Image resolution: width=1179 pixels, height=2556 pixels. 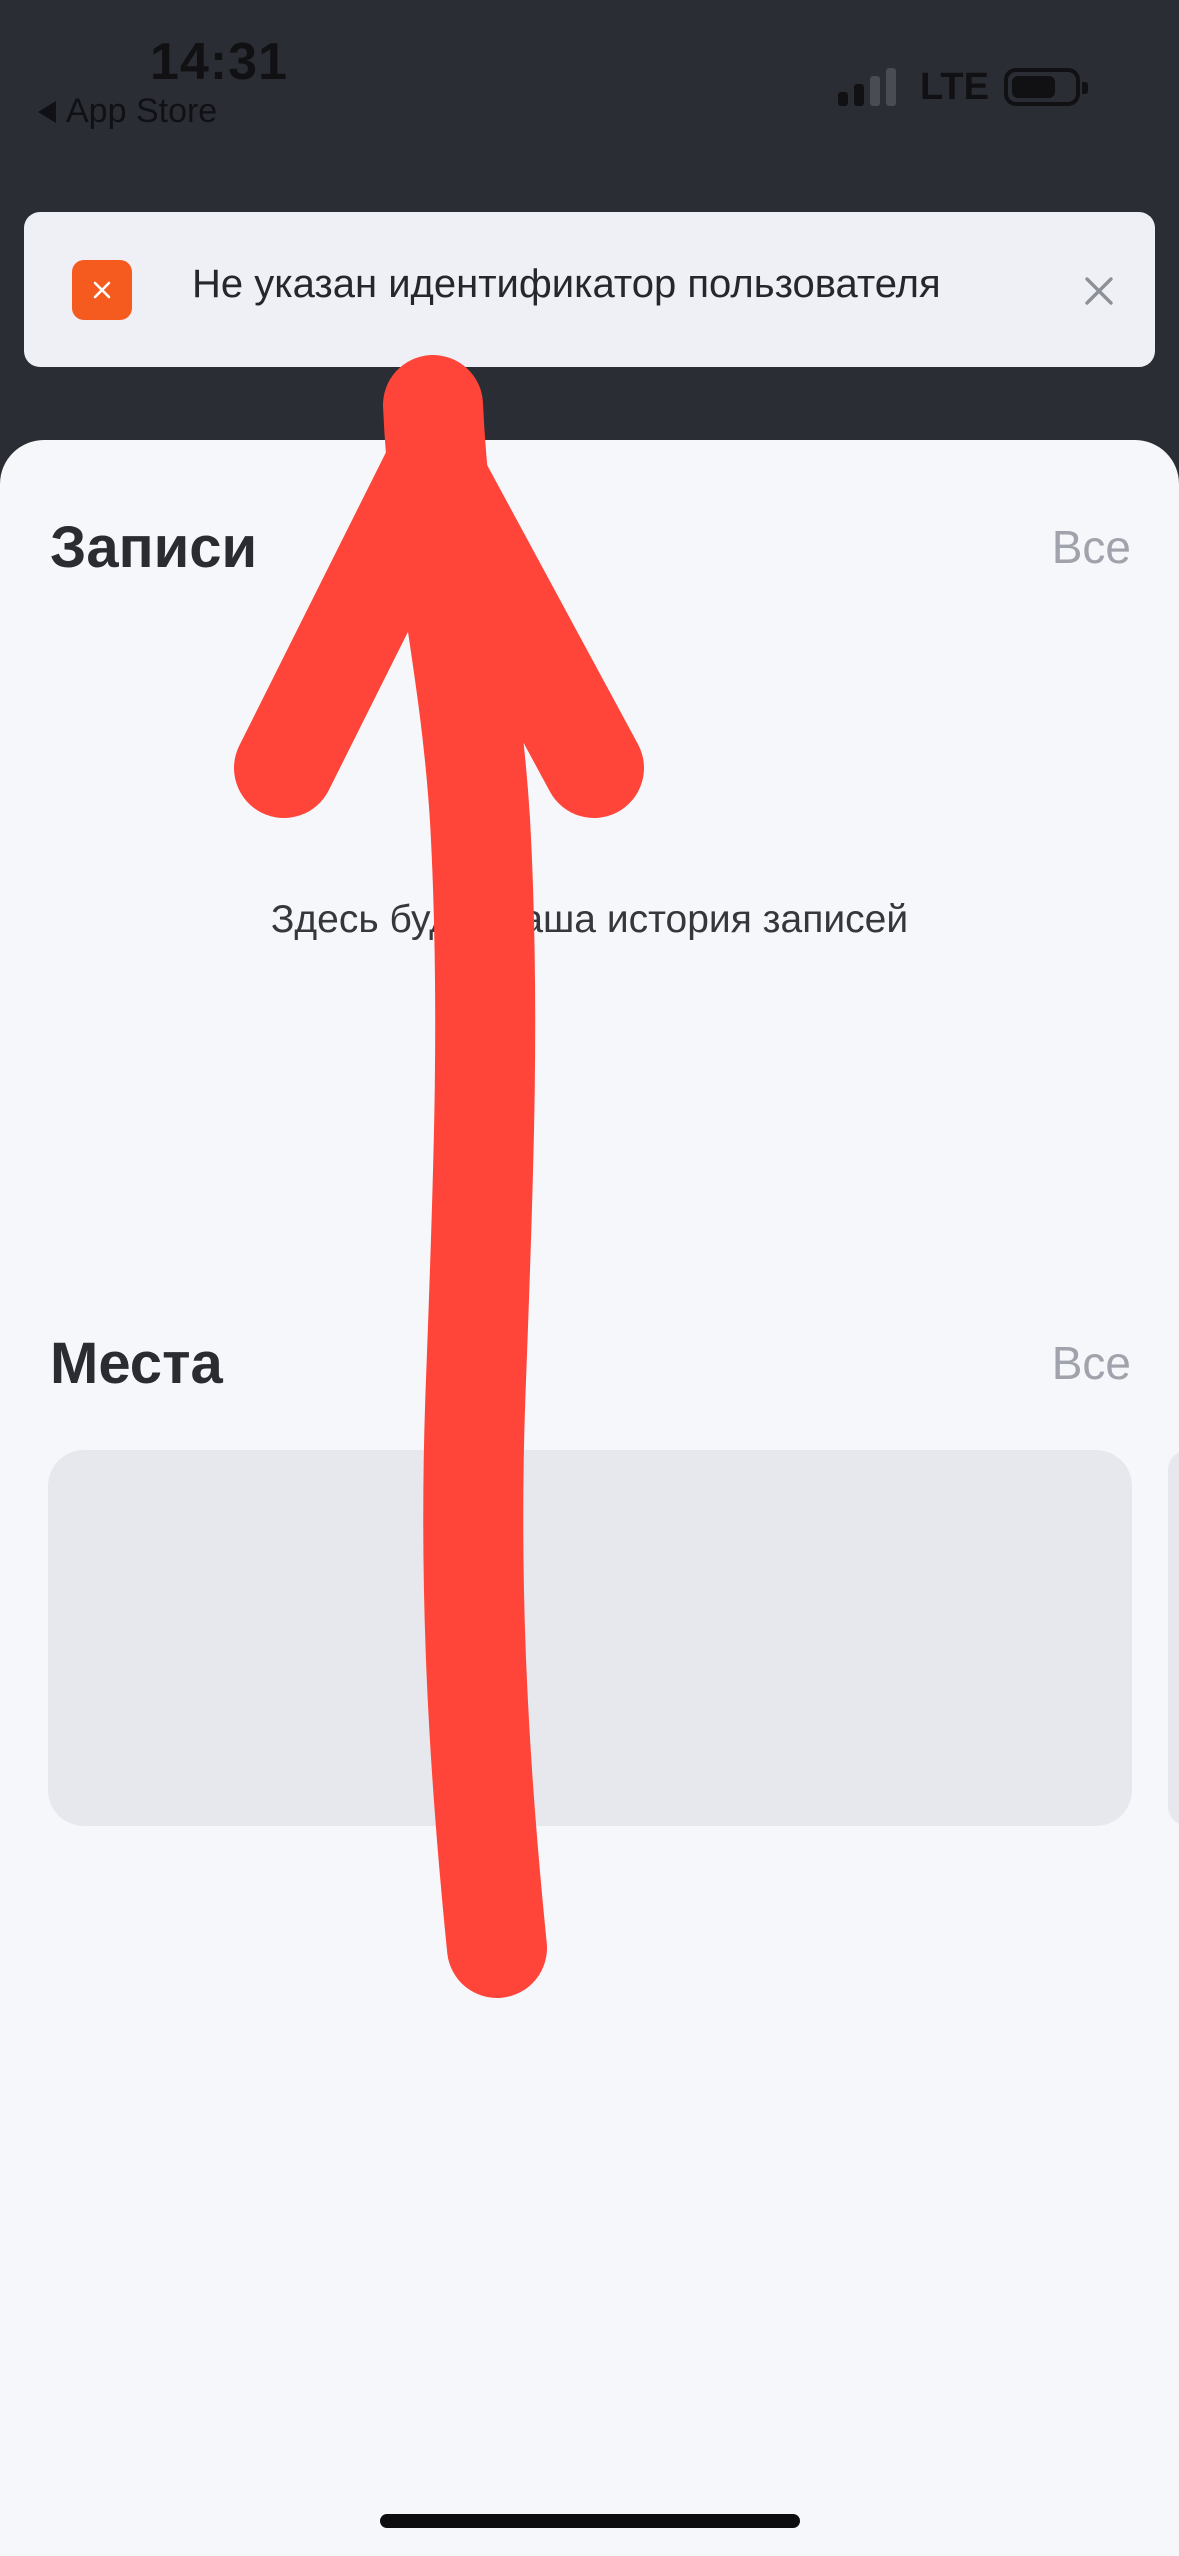 I want to click on records-empty-text: Здесь будет ваша история записей, so click(x=589, y=919).